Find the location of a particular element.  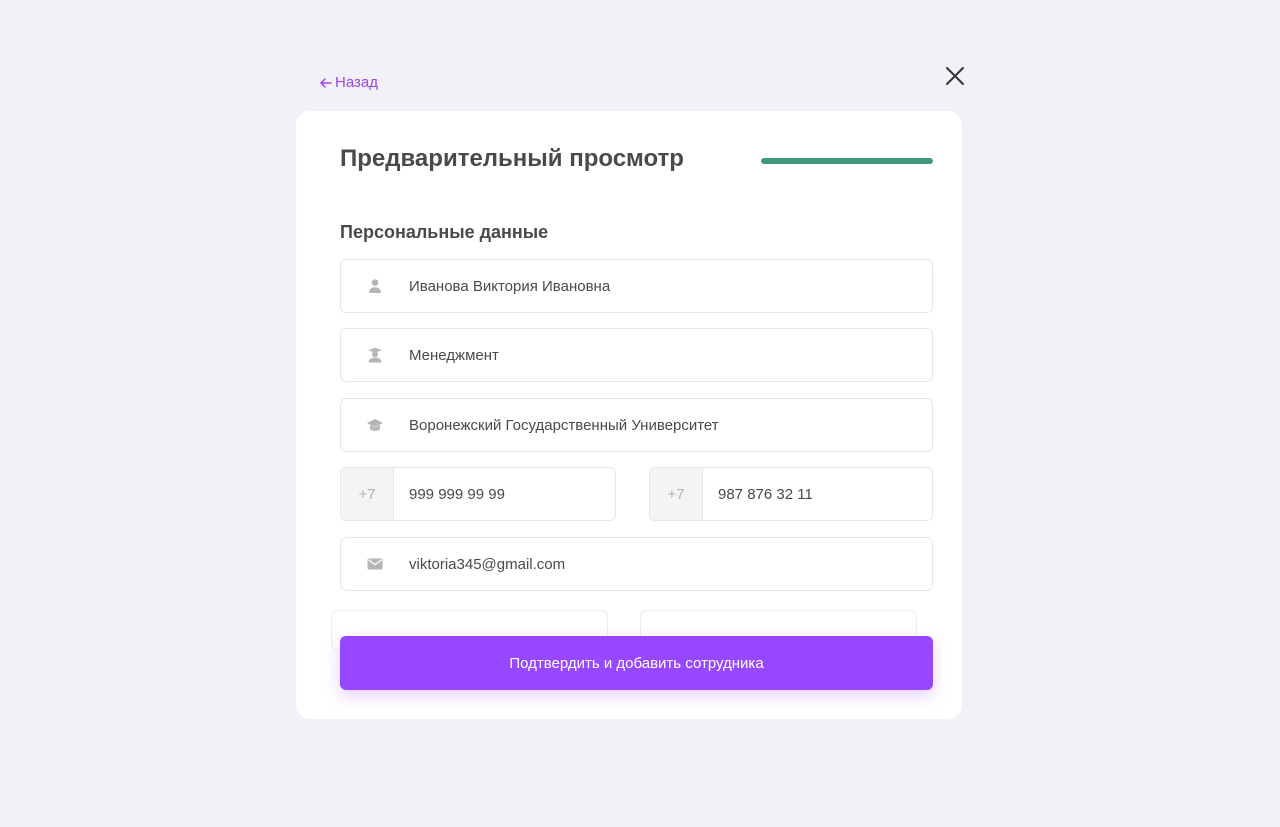

person-icon is located at coordinates (375, 286).